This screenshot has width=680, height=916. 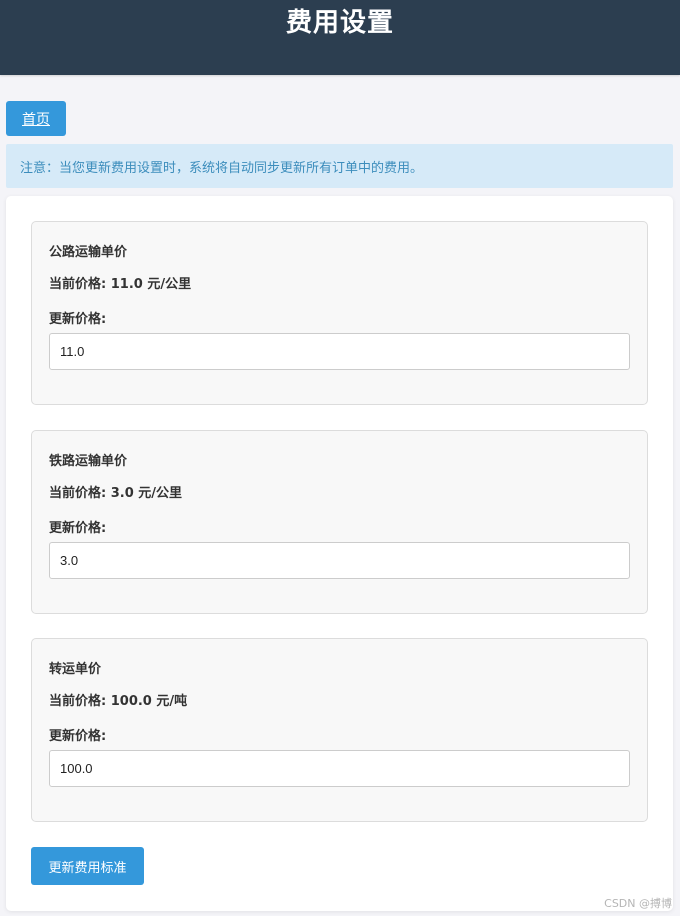 I want to click on page-header: 费用设置, so click(x=340, y=37).